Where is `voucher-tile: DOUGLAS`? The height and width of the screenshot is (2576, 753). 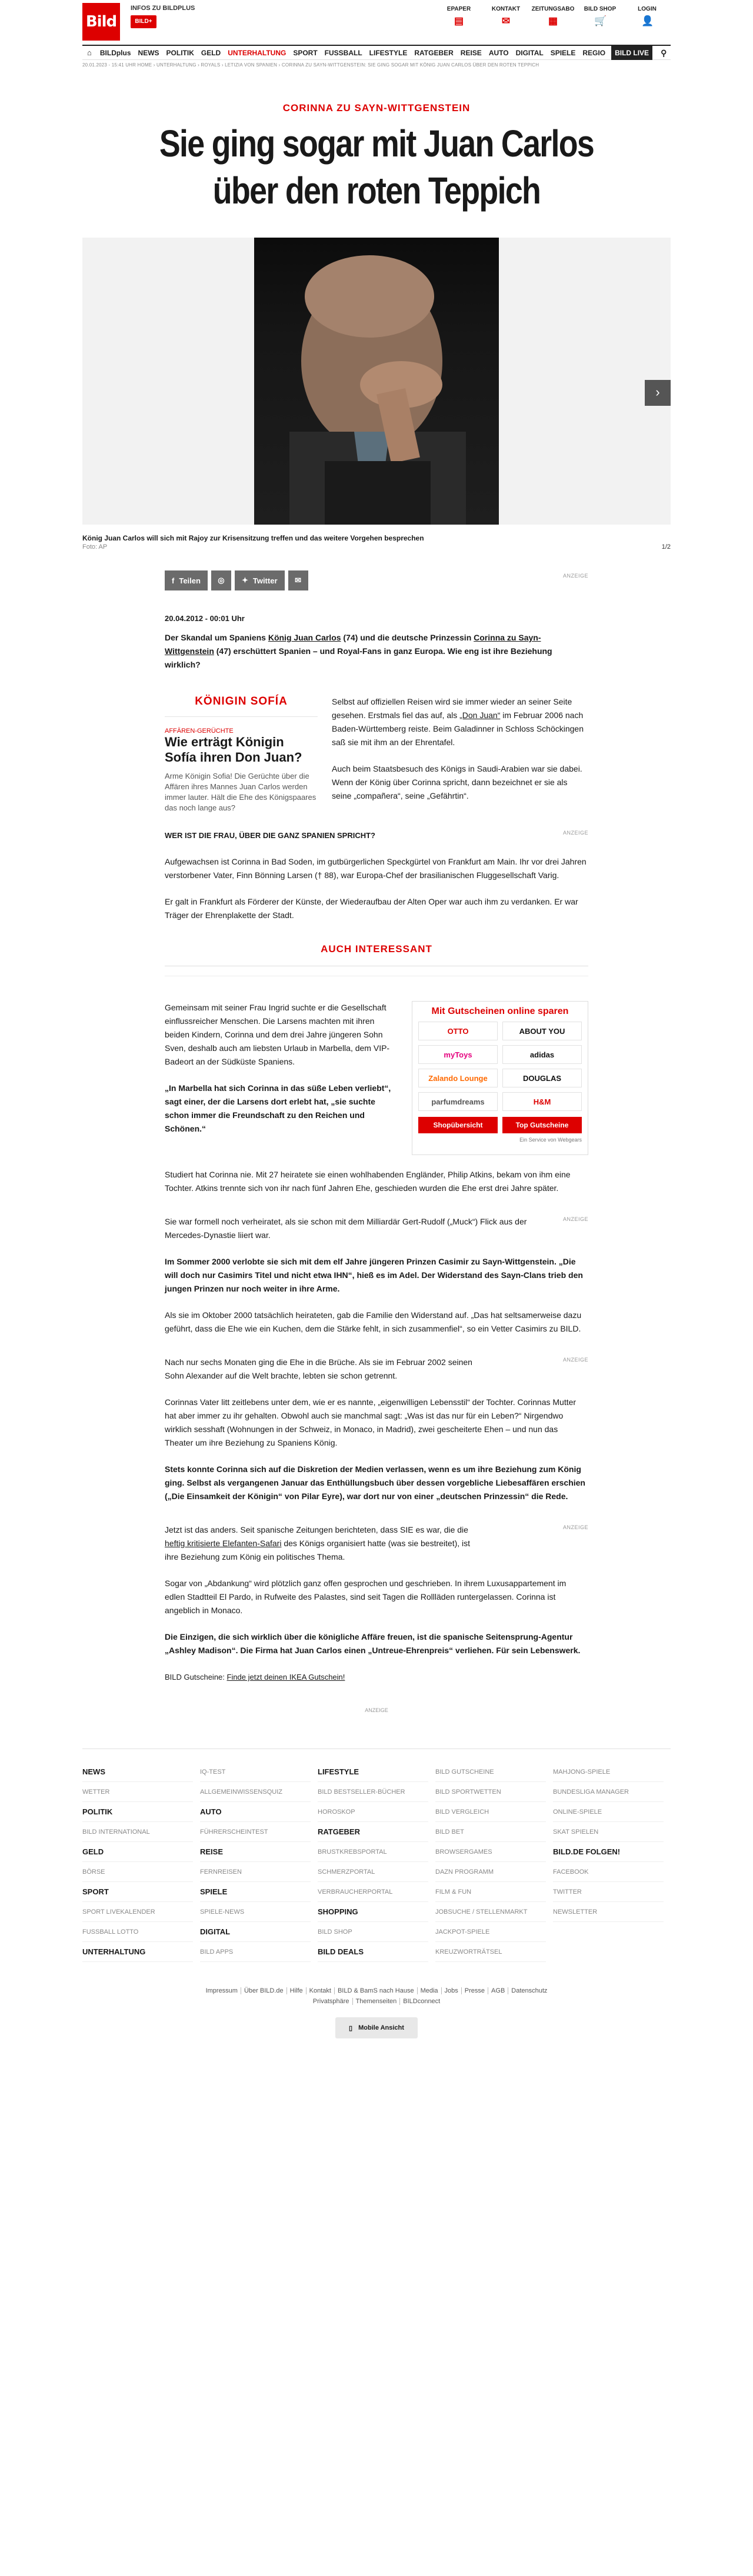 voucher-tile: DOUGLAS is located at coordinates (542, 1078).